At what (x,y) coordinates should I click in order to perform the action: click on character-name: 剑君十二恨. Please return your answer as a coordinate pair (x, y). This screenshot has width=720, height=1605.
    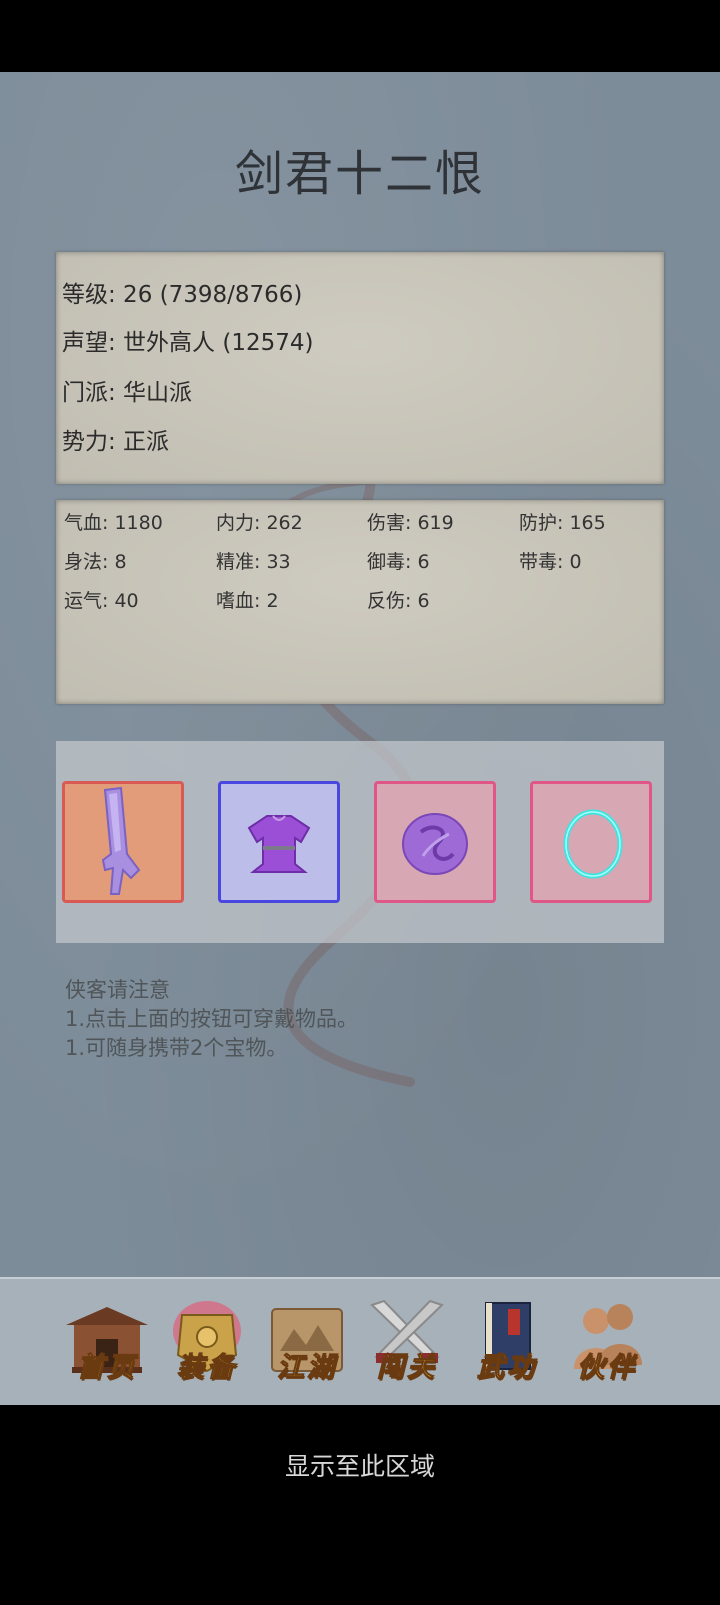
    Looking at the image, I should click on (359, 174).